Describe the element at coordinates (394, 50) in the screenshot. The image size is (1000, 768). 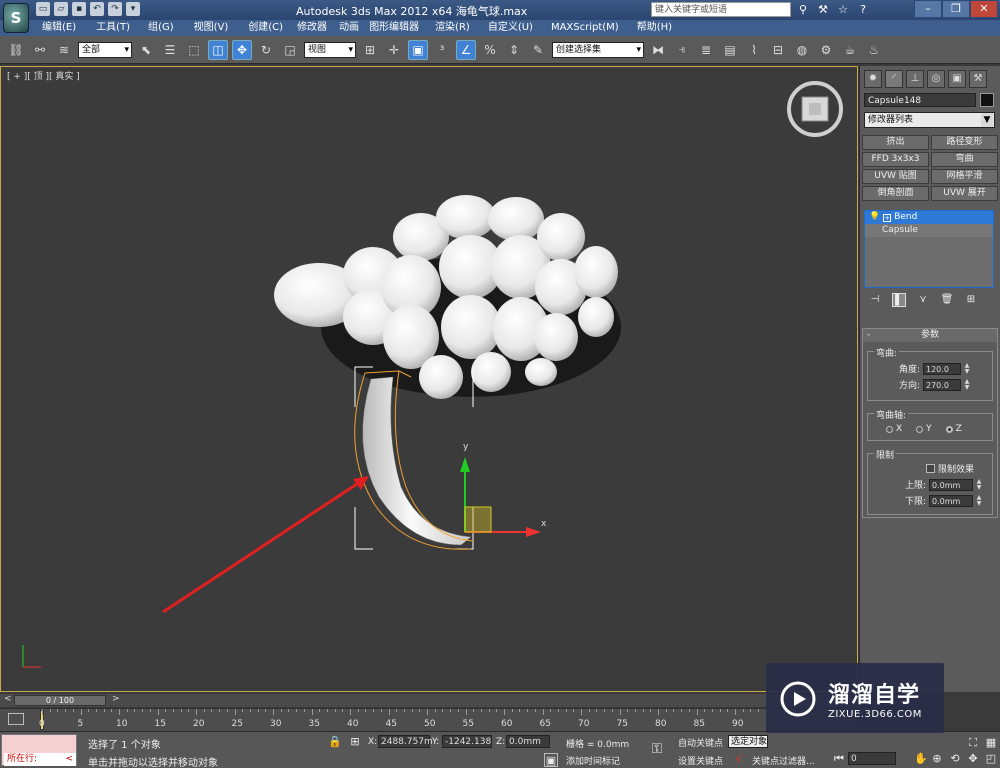
I see `select-manipulate-icon: ✛` at that location.